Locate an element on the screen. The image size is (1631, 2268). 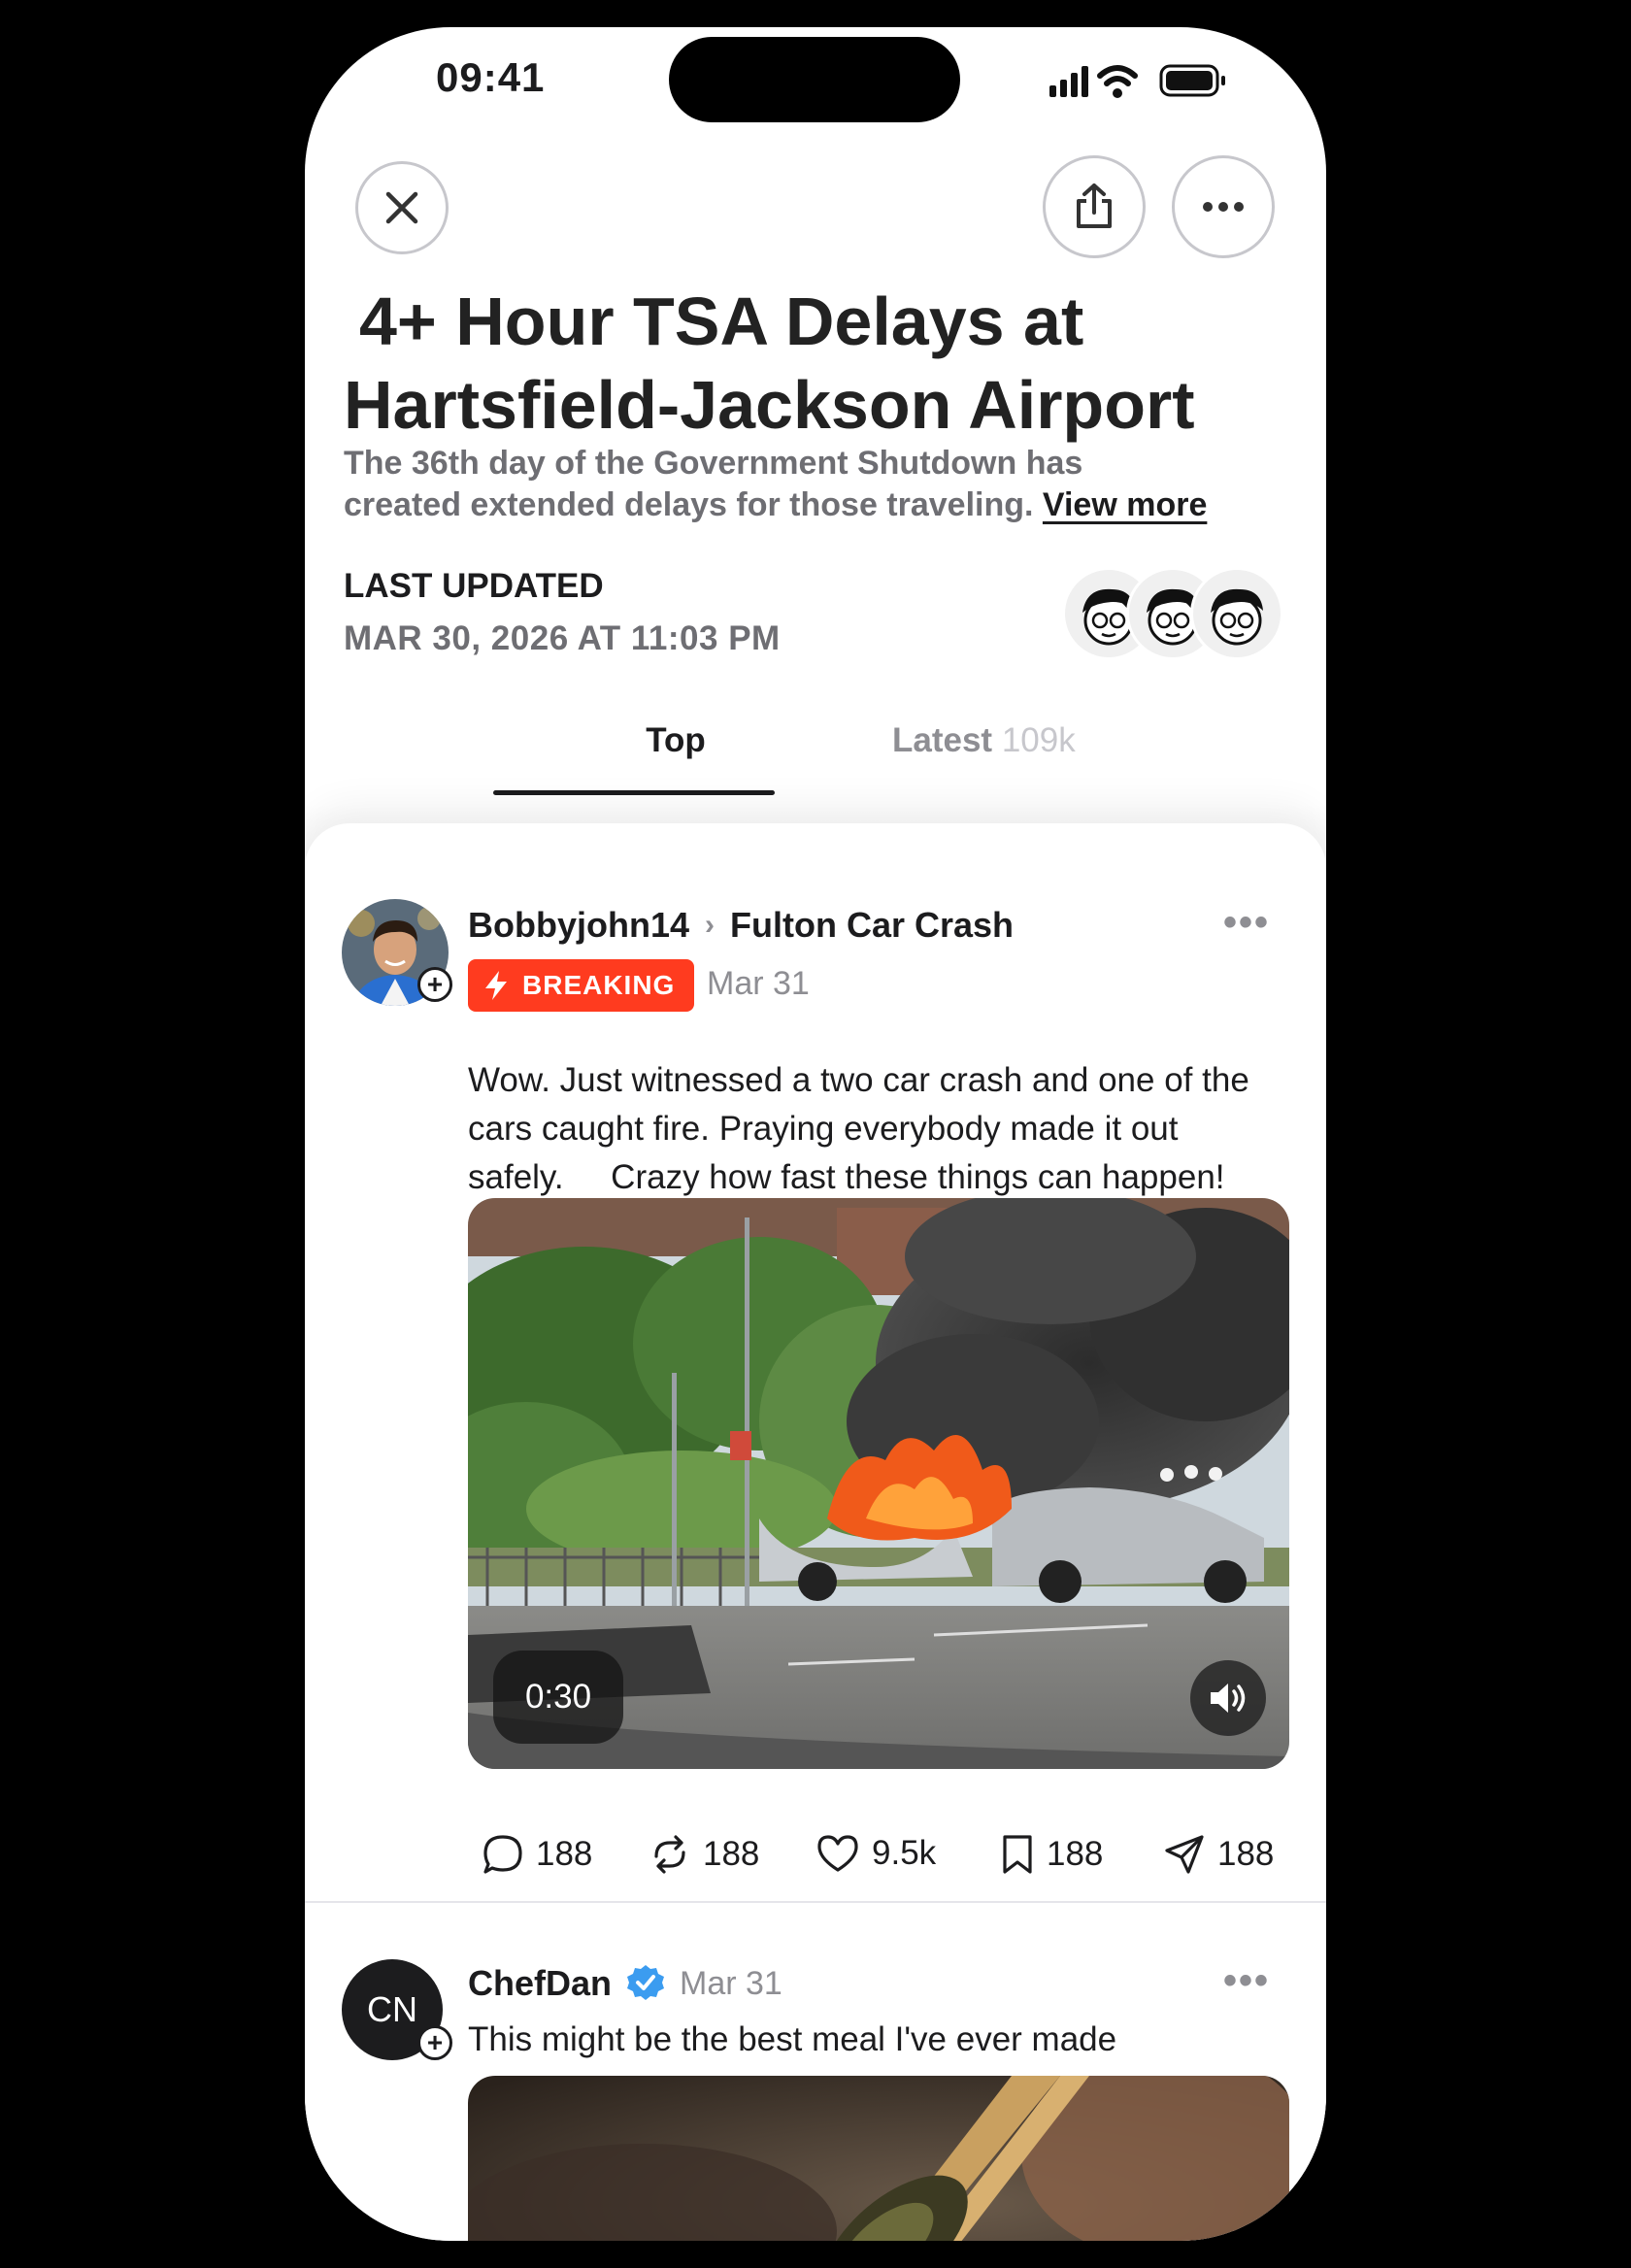
contributor-avatars is located at coordinates (1178, 615).